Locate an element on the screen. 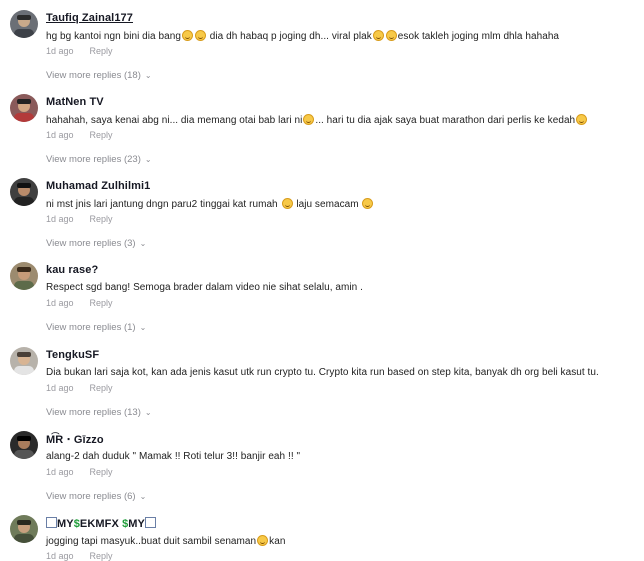  view-more-replies-button: View more replies (23) ⌄ is located at coordinates (99, 159).